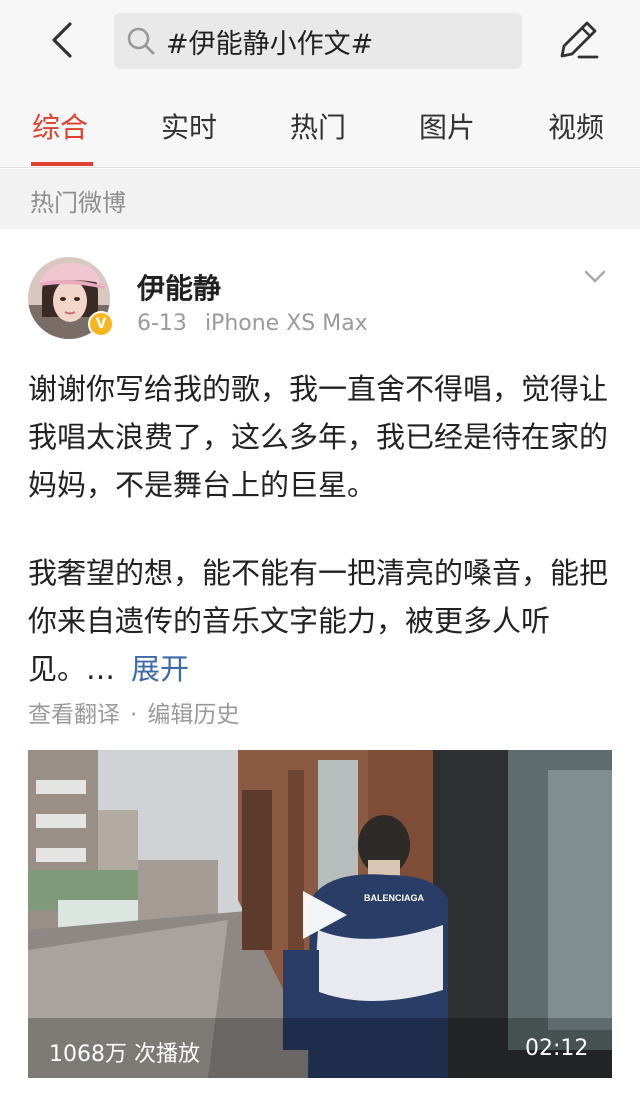 Image resolution: width=640 pixels, height=1093 pixels. Describe the element at coordinates (141, 41) in the screenshot. I see `search-icon` at that location.